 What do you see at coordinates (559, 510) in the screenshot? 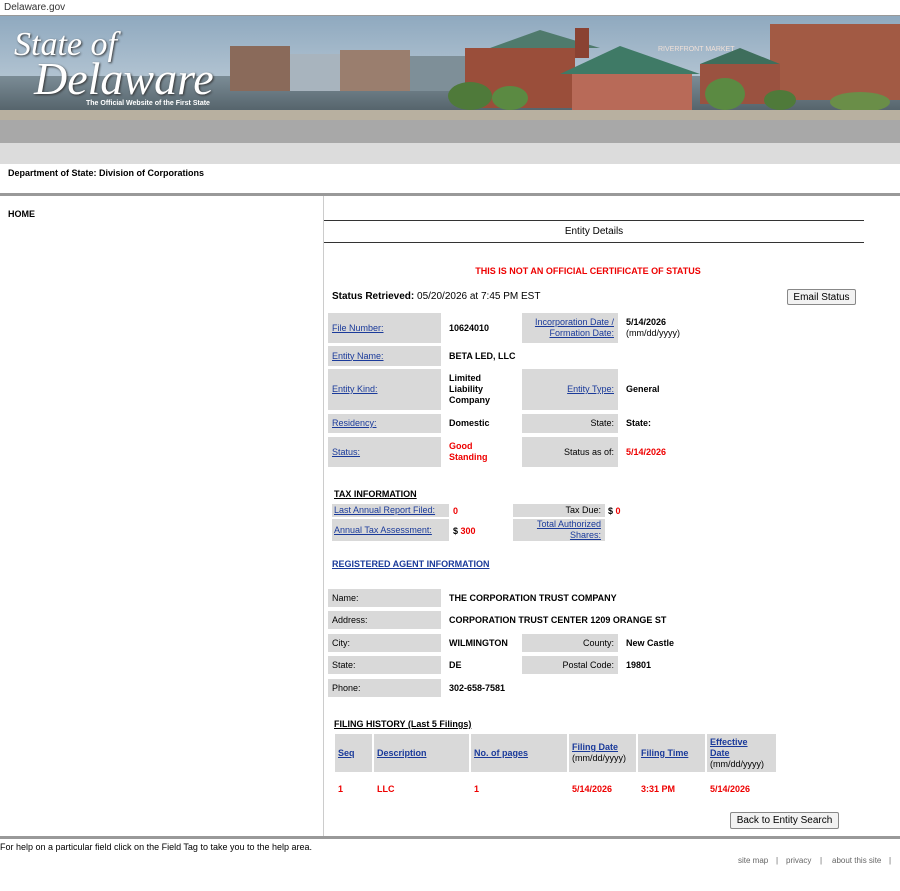
I see `tax-due-label-cell: Tax Due:` at bounding box center [559, 510].